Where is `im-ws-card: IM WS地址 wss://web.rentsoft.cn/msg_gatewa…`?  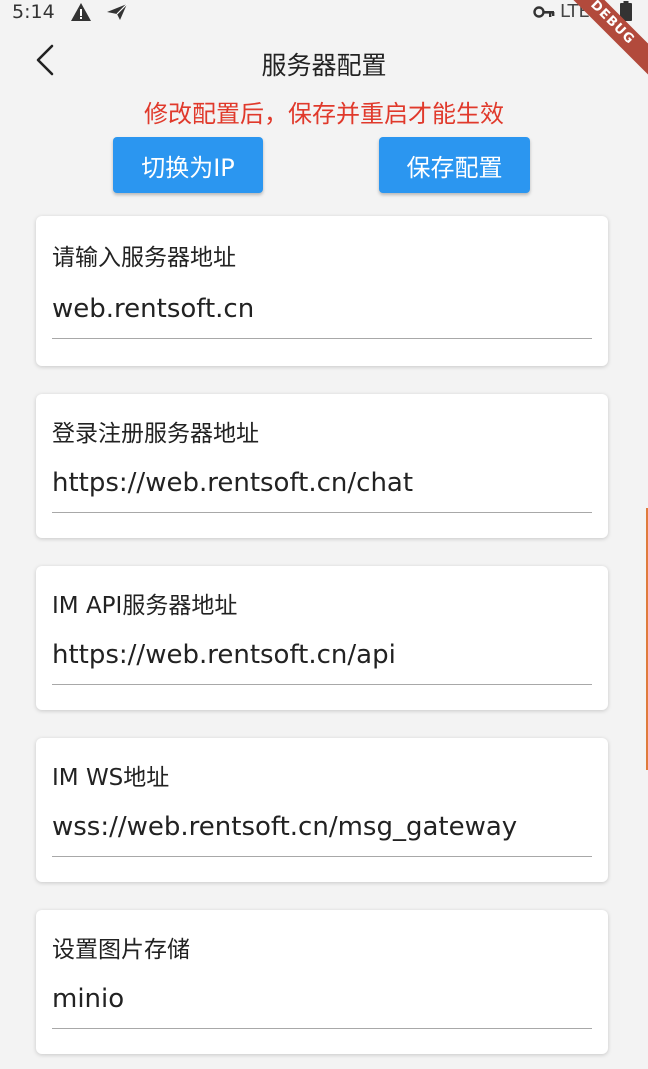 im-ws-card: IM WS地址 wss://web.rentsoft.cn/msg_gatewa… is located at coordinates (322, 810).